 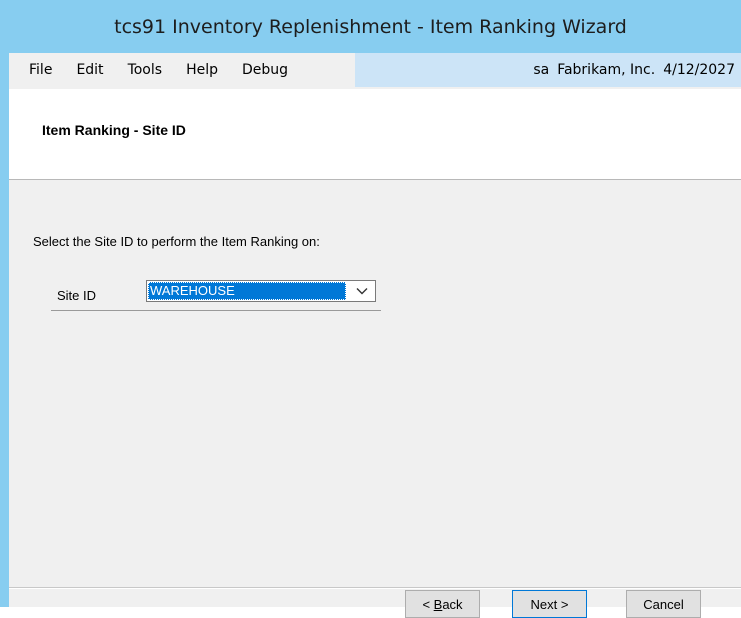 What do you see at coordinates (541, 70) in the screenshot?
I see `user-name: sa` at bounding box center [541, 70].